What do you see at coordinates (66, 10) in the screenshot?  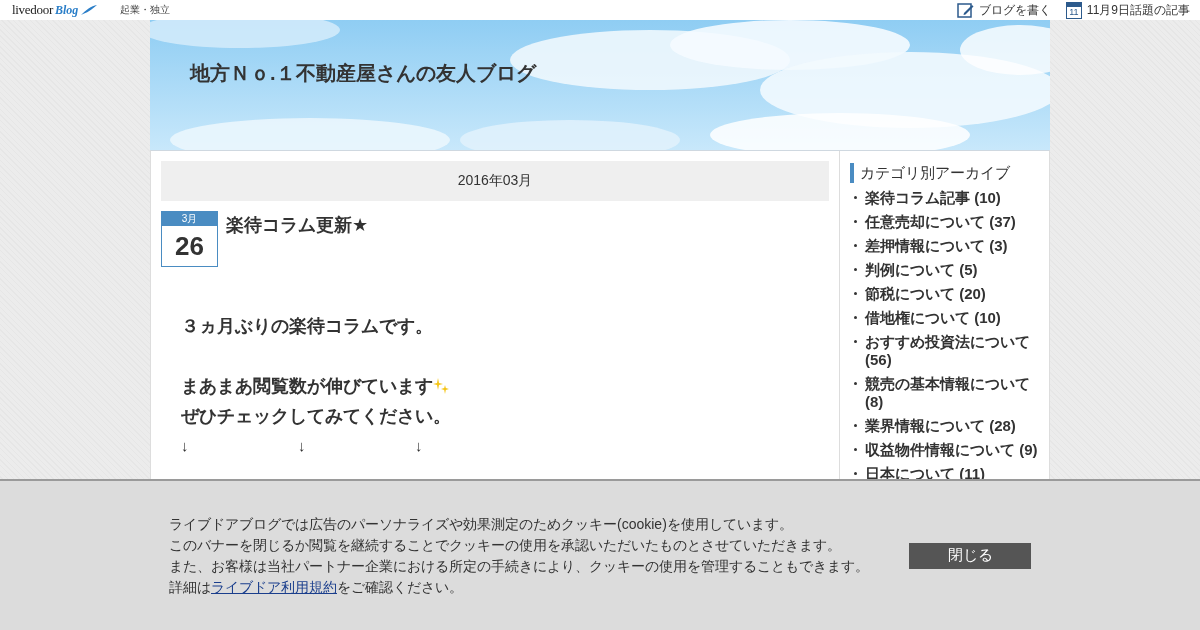 I see `logo-script: Blog` at bounding box center [66, 10].